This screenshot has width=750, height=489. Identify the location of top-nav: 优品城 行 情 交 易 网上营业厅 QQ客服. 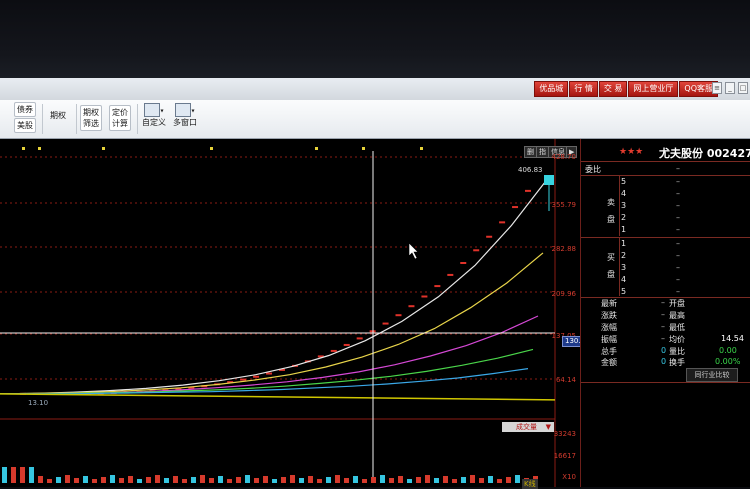
(626, 89).